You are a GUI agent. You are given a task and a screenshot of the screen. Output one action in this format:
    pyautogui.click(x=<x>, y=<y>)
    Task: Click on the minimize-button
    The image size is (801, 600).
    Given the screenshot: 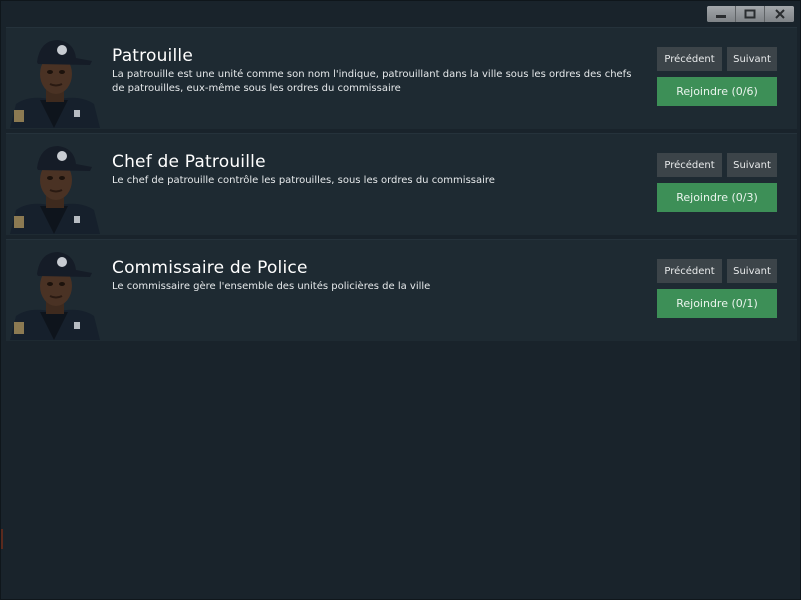 What is the action you would take?
    pyautogui.click(x=721, y=14)
    